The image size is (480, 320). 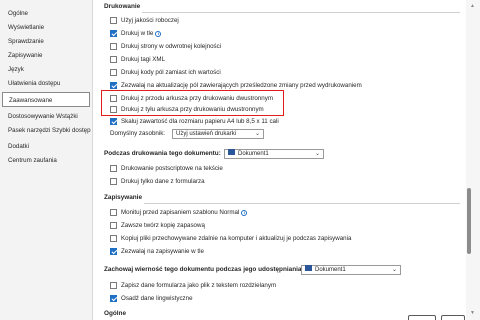 I want to click on section-title-print-document: Podczas drukowania tego dokumentu:, so click(x=162, y=153).